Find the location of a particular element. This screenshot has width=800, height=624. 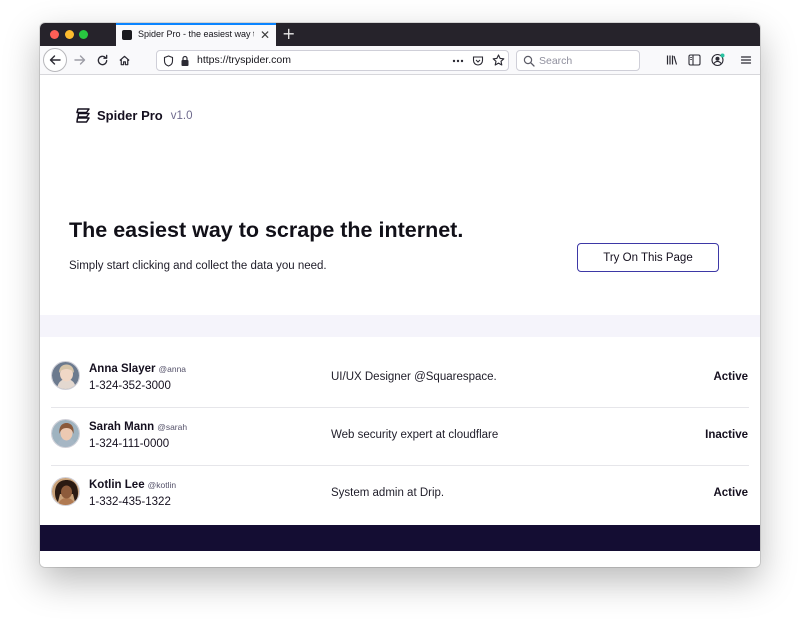

user-name-text: Sarah Mann is located at coordinates (122, 427).